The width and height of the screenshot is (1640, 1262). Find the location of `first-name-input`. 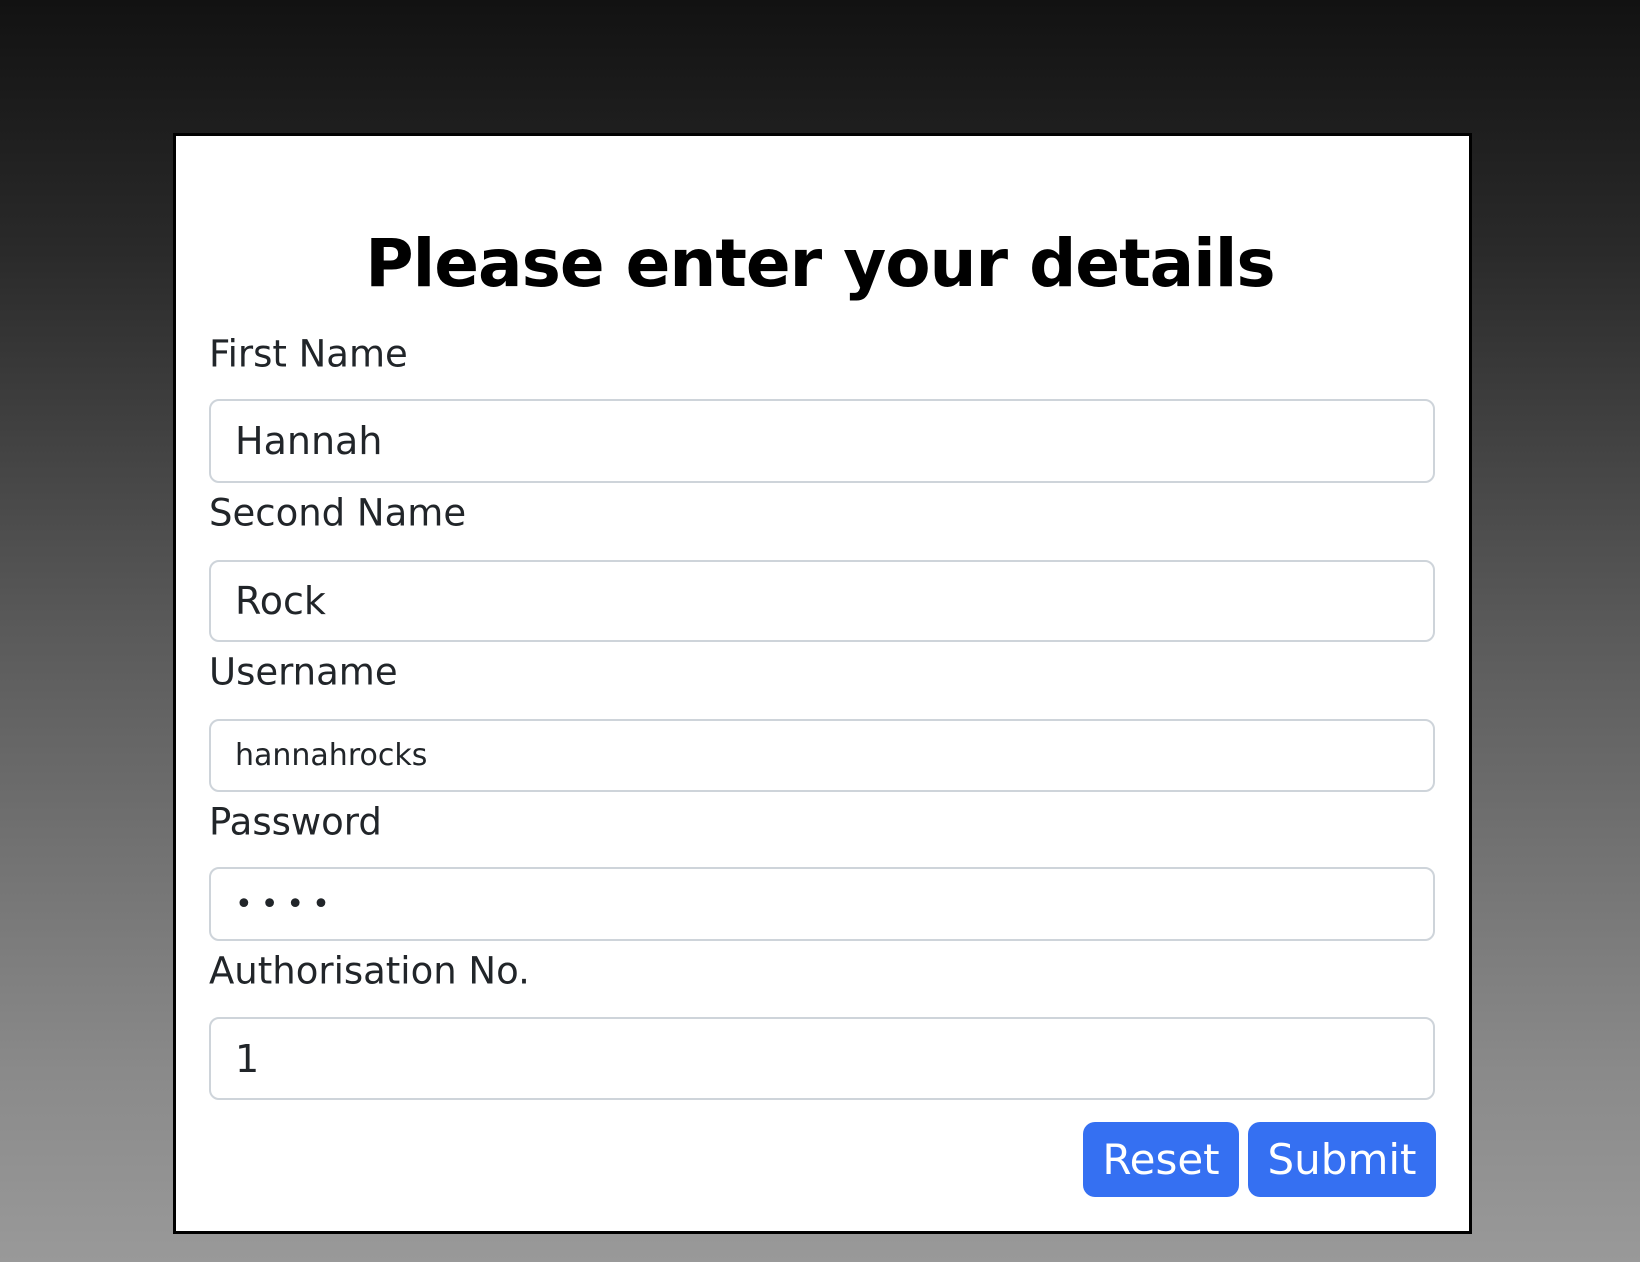

first-name-input is located at coordinates (822, 441).